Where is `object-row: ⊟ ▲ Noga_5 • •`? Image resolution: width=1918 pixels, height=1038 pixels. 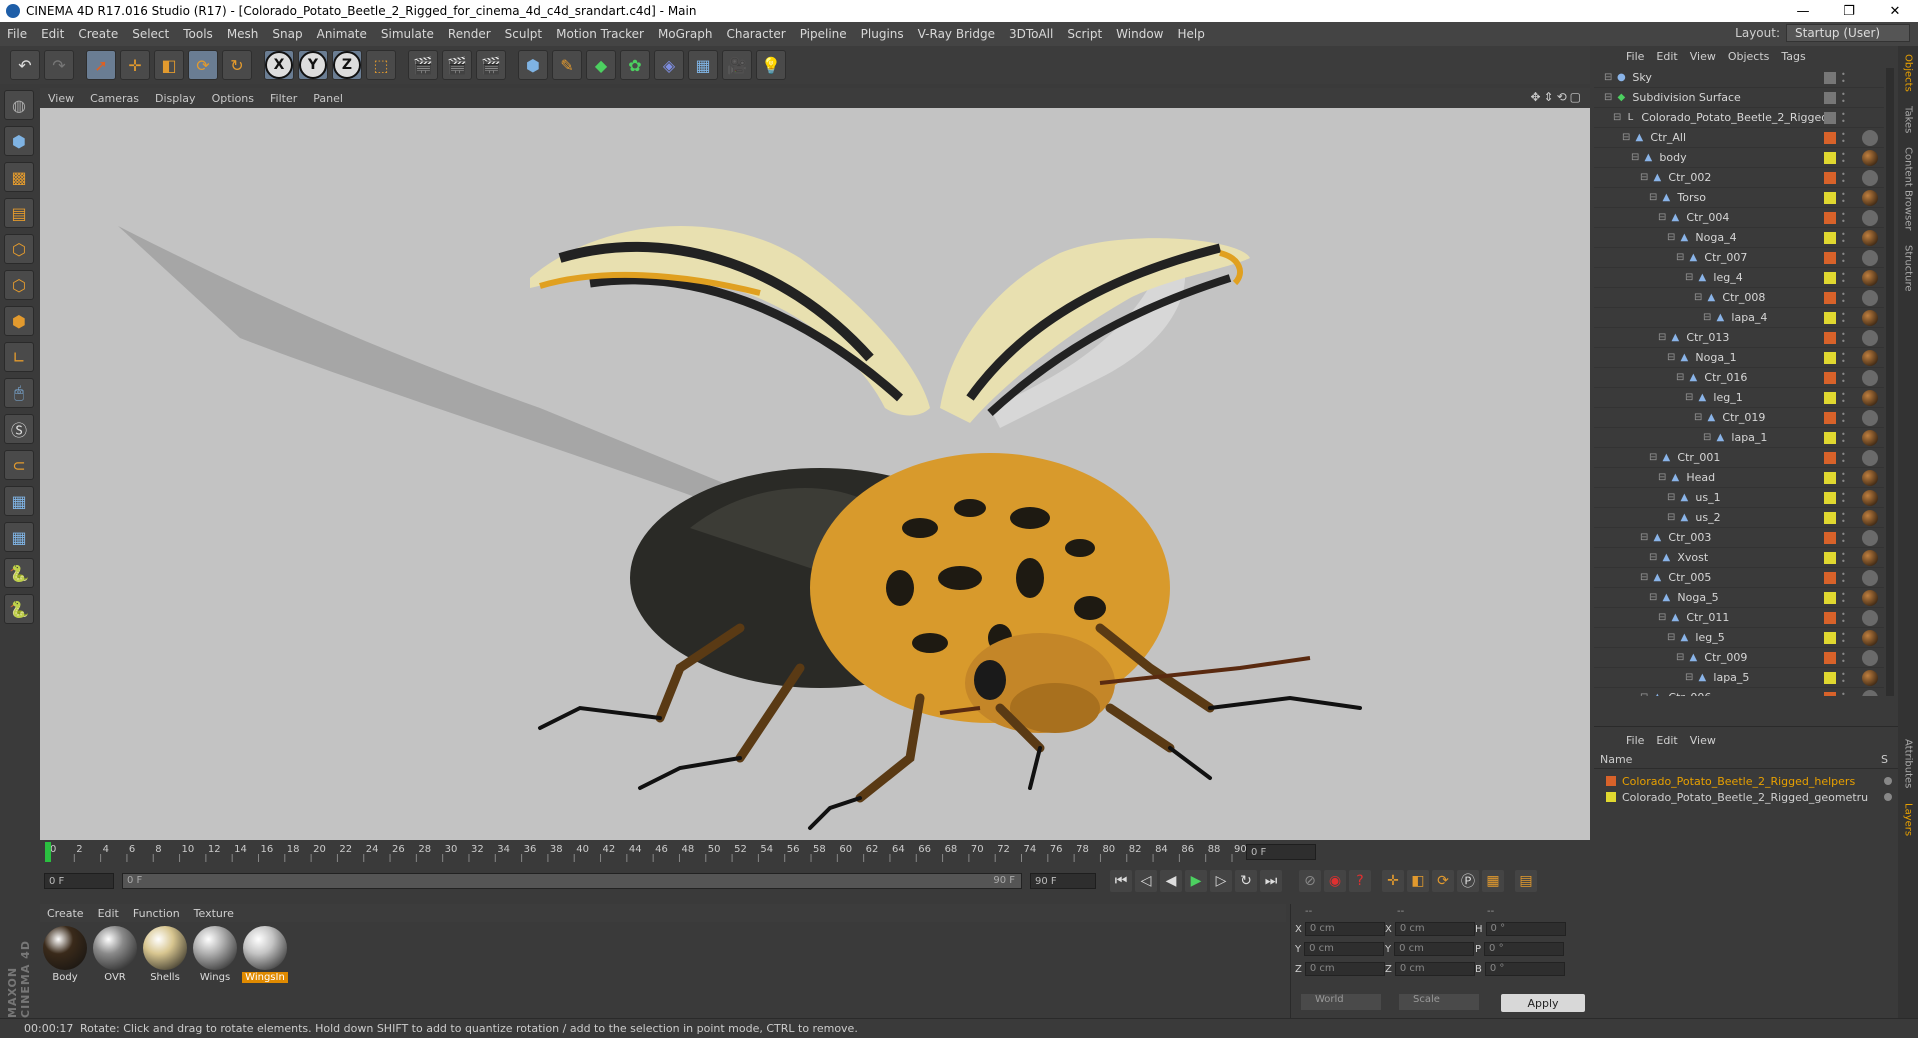 object-row: ⊟ ▲ Noga_5 • • is located at coordinates (1739, 598).